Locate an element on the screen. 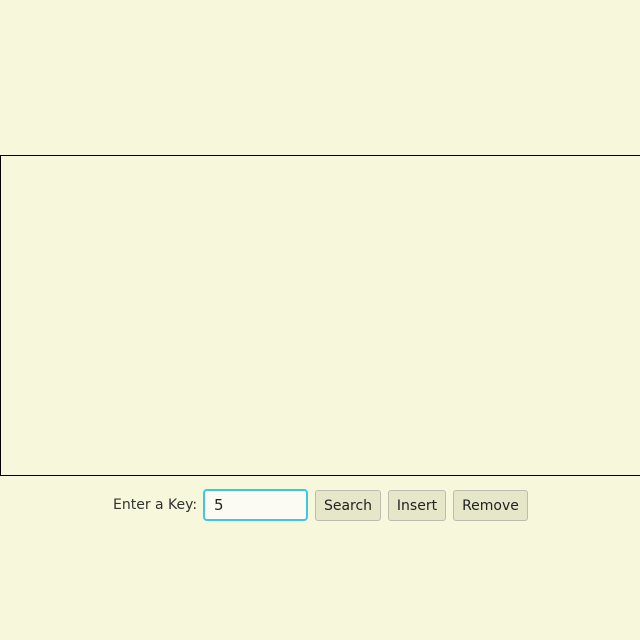 The height and width of the screenshot is (640, 640). control-row: Enter a Key: Search Insert Remove is located at coordinates (320, 505).